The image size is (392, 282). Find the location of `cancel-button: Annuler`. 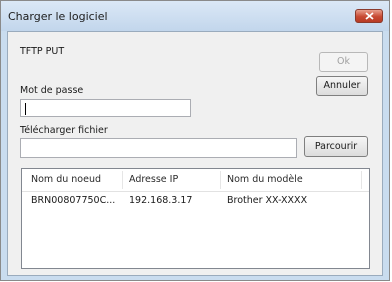

cancel-button: Annuler is located at coordinates (342, 86).